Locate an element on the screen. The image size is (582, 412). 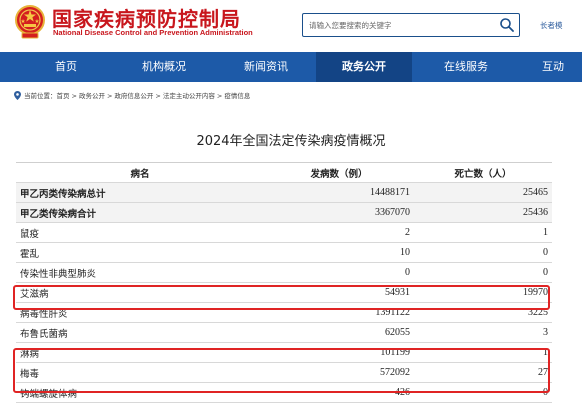
main-nav: 首页 机构概况 新闻资讯 政务公开 在线服务 互动 is located at coordinates (291, 67).